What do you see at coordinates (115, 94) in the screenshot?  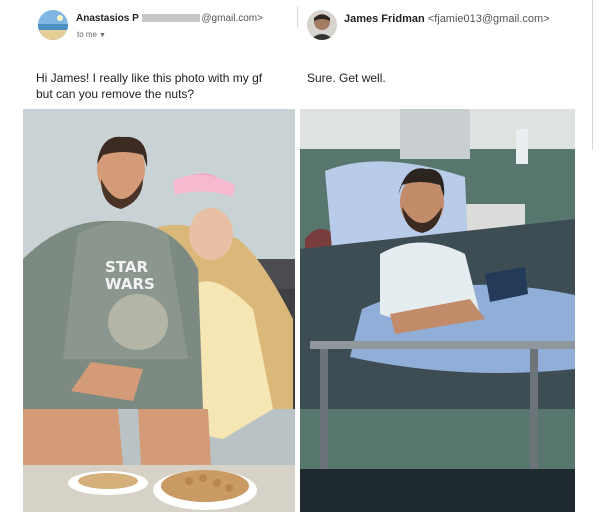 I see `left-message-line-2: but can you remove the nuts?` at bounding box center [115, 94].